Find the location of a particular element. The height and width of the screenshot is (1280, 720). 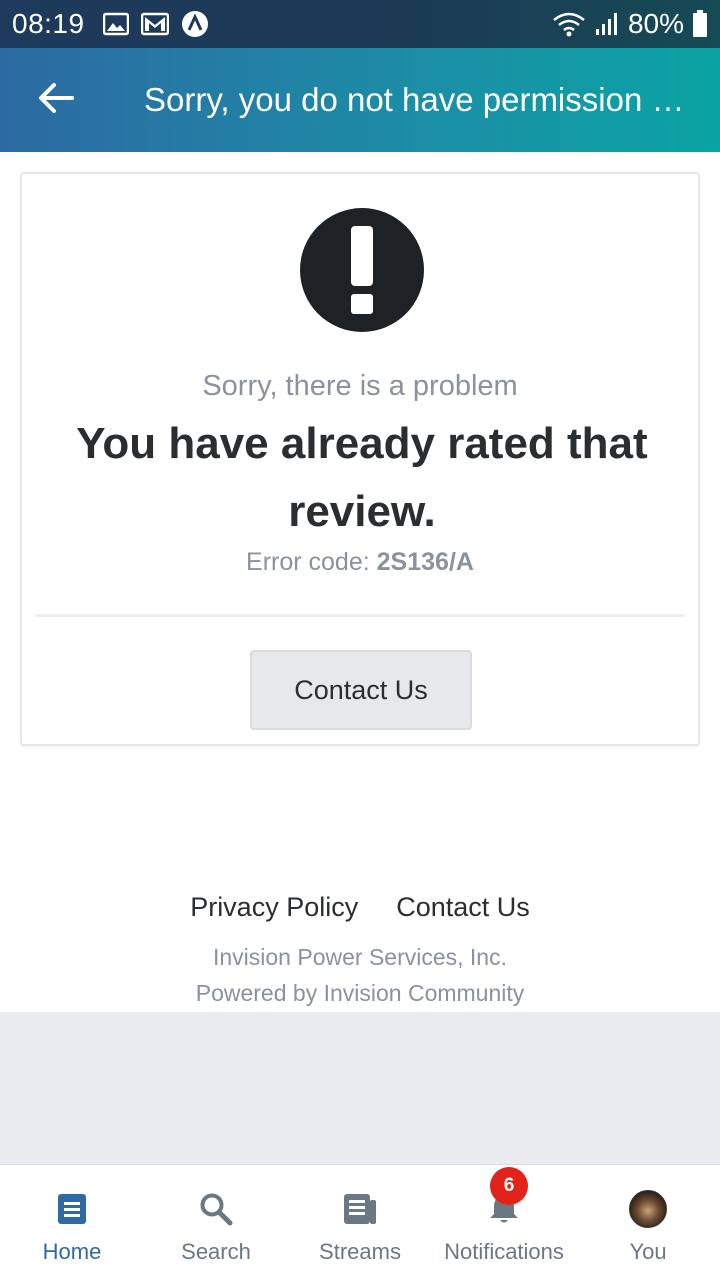

privacy-policy-link: Privacy Policy is located at coordinates (274, 907).